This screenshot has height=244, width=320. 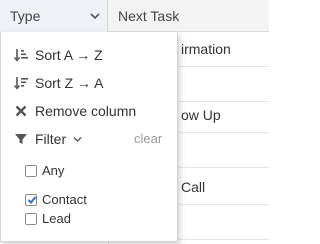 What do you see at coordinates (21, 139) in the screenshot?
I see `filter-funnel-icon` at bounding box center [21, 139].